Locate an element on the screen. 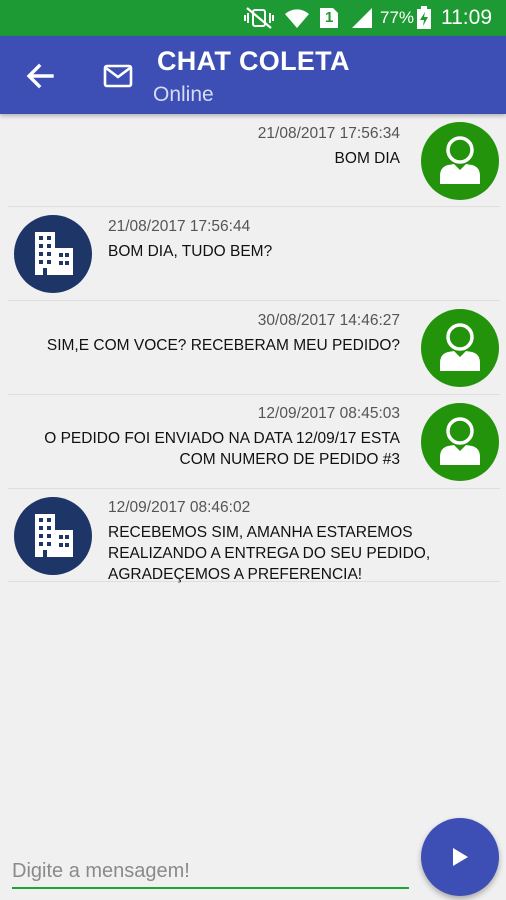 The image size is (506, 900). status-bar: 1 77% 11:09 is located at coordinates (253, 18).